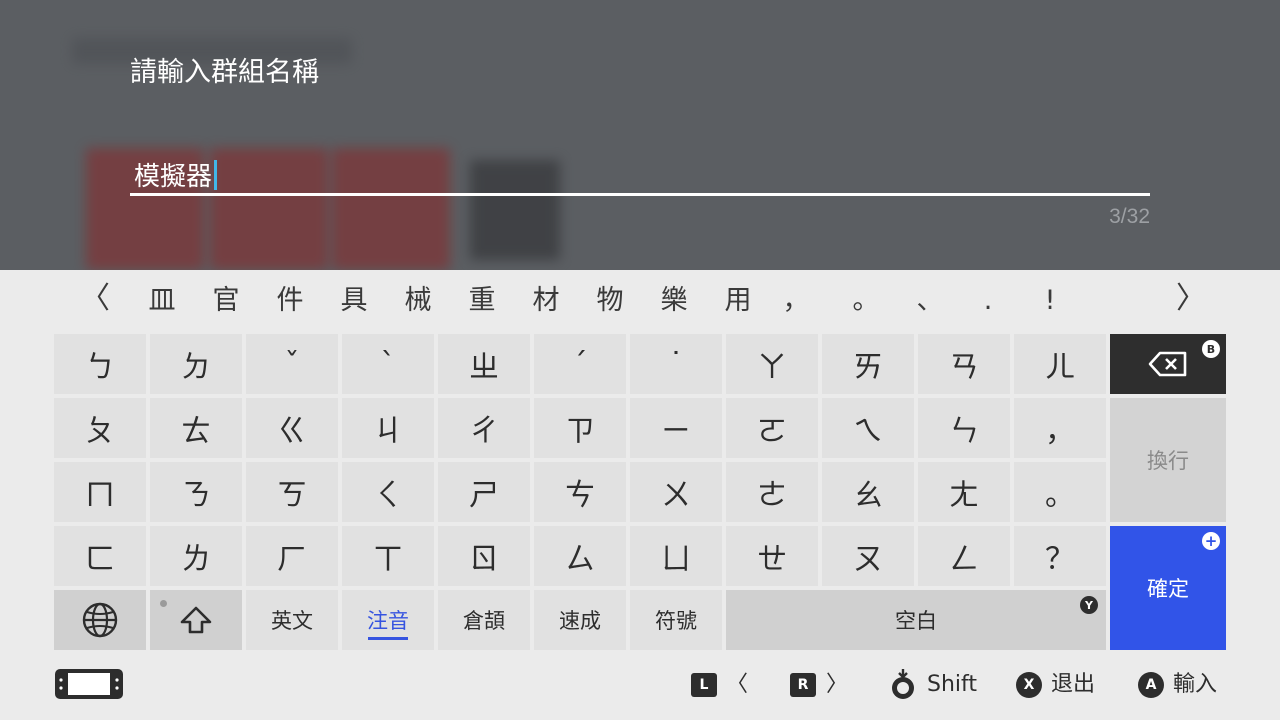  I want to click on keyboard-key: ？, so click(1060, 556).